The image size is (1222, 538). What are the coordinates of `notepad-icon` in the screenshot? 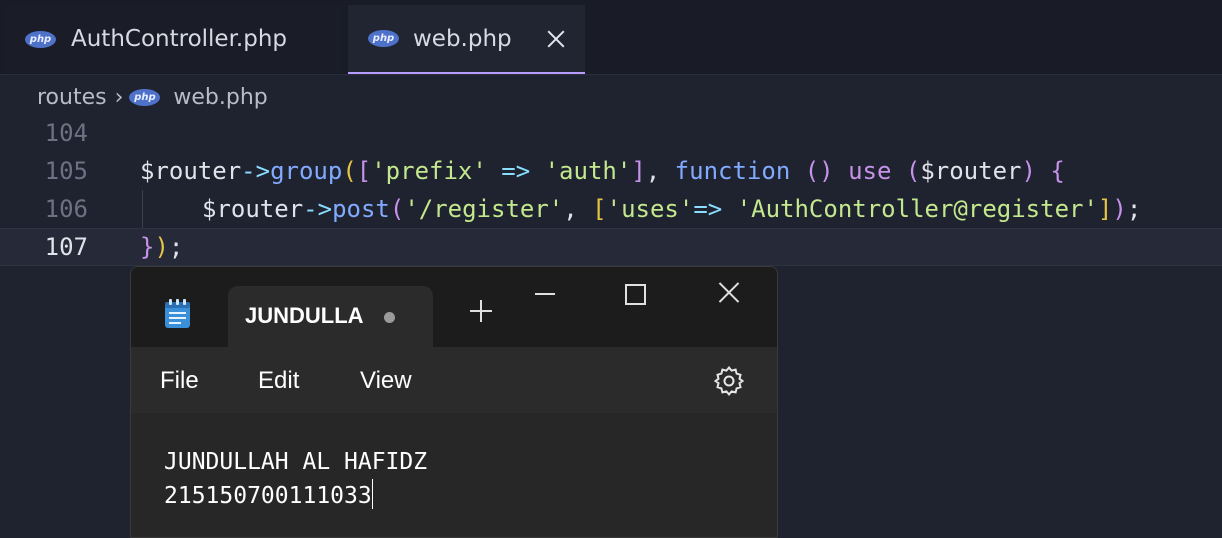 It's located at (177, 313).